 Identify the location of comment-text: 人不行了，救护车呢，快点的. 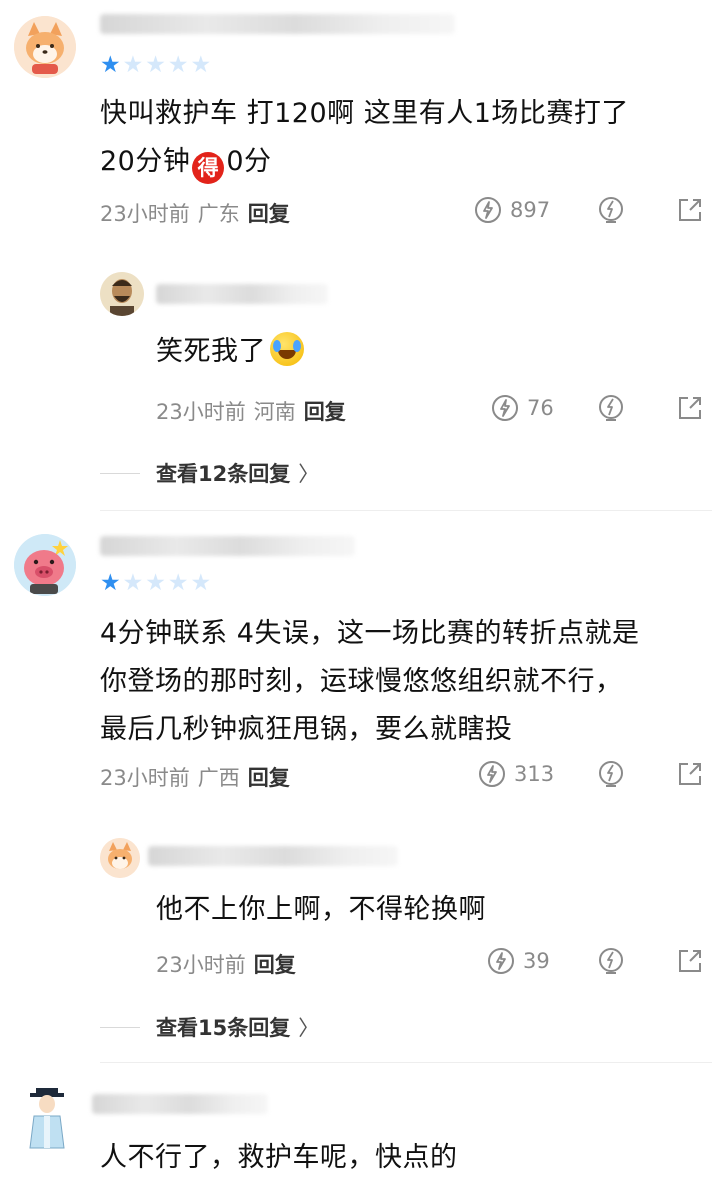
(279, 1158).